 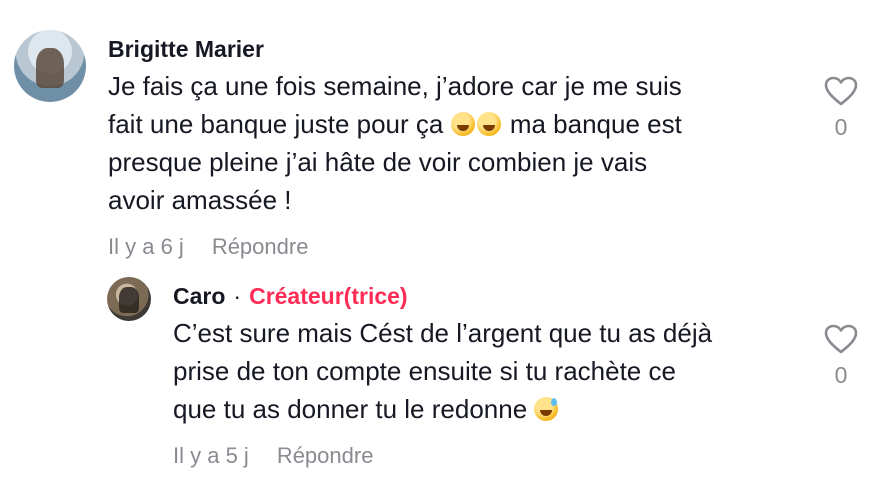 I want to click on reply-line-3: que tu as donner tu le redonne, so click(x=493, y=409).